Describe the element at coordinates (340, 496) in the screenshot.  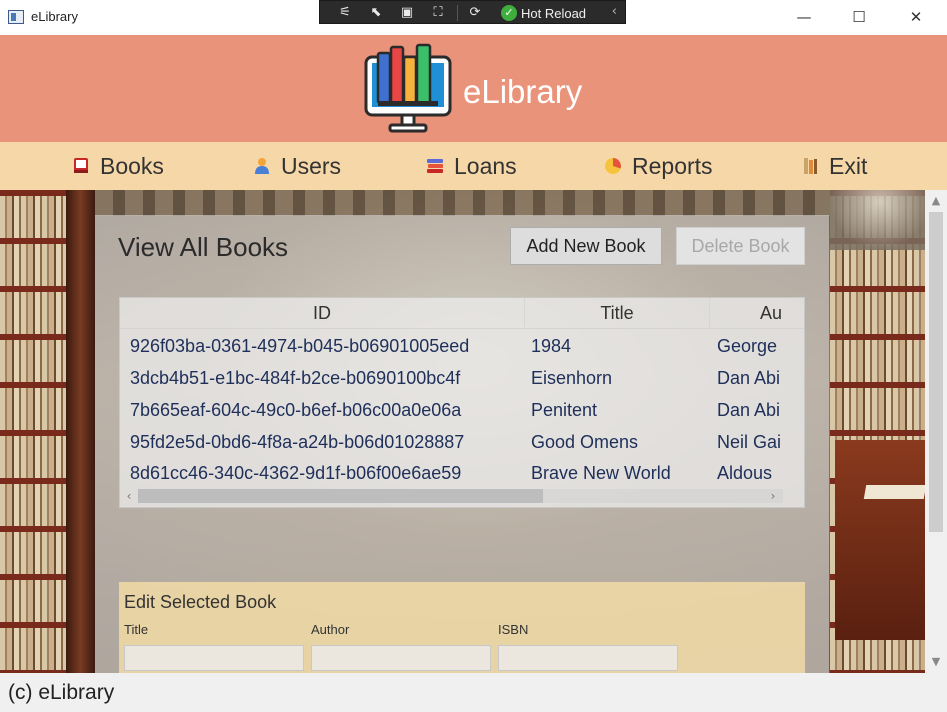
I see `scrollbar-thumb` at that location.